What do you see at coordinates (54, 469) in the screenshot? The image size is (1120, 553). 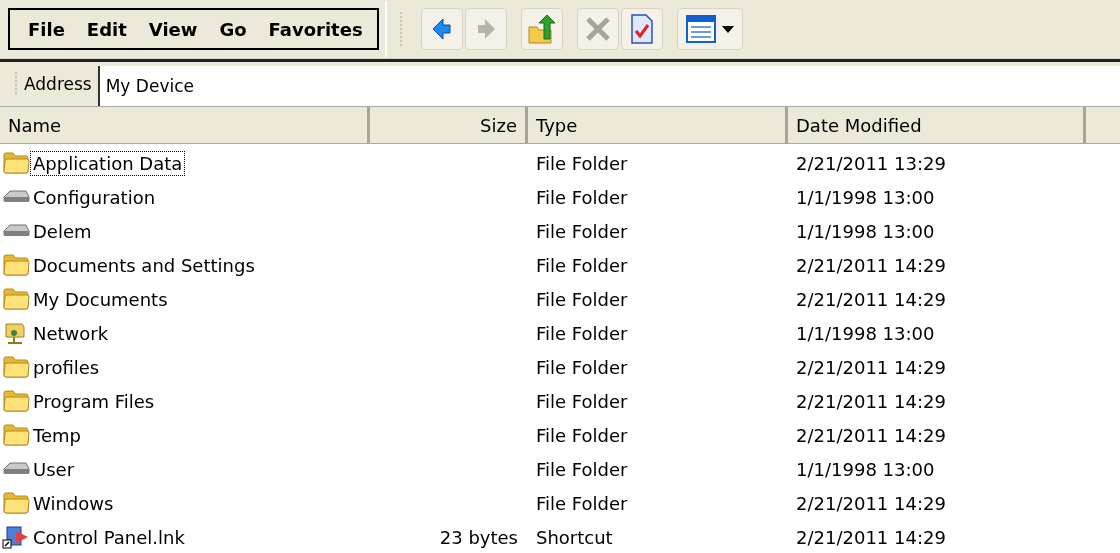 I see `file-name: User` at bounding box center [54, 469].